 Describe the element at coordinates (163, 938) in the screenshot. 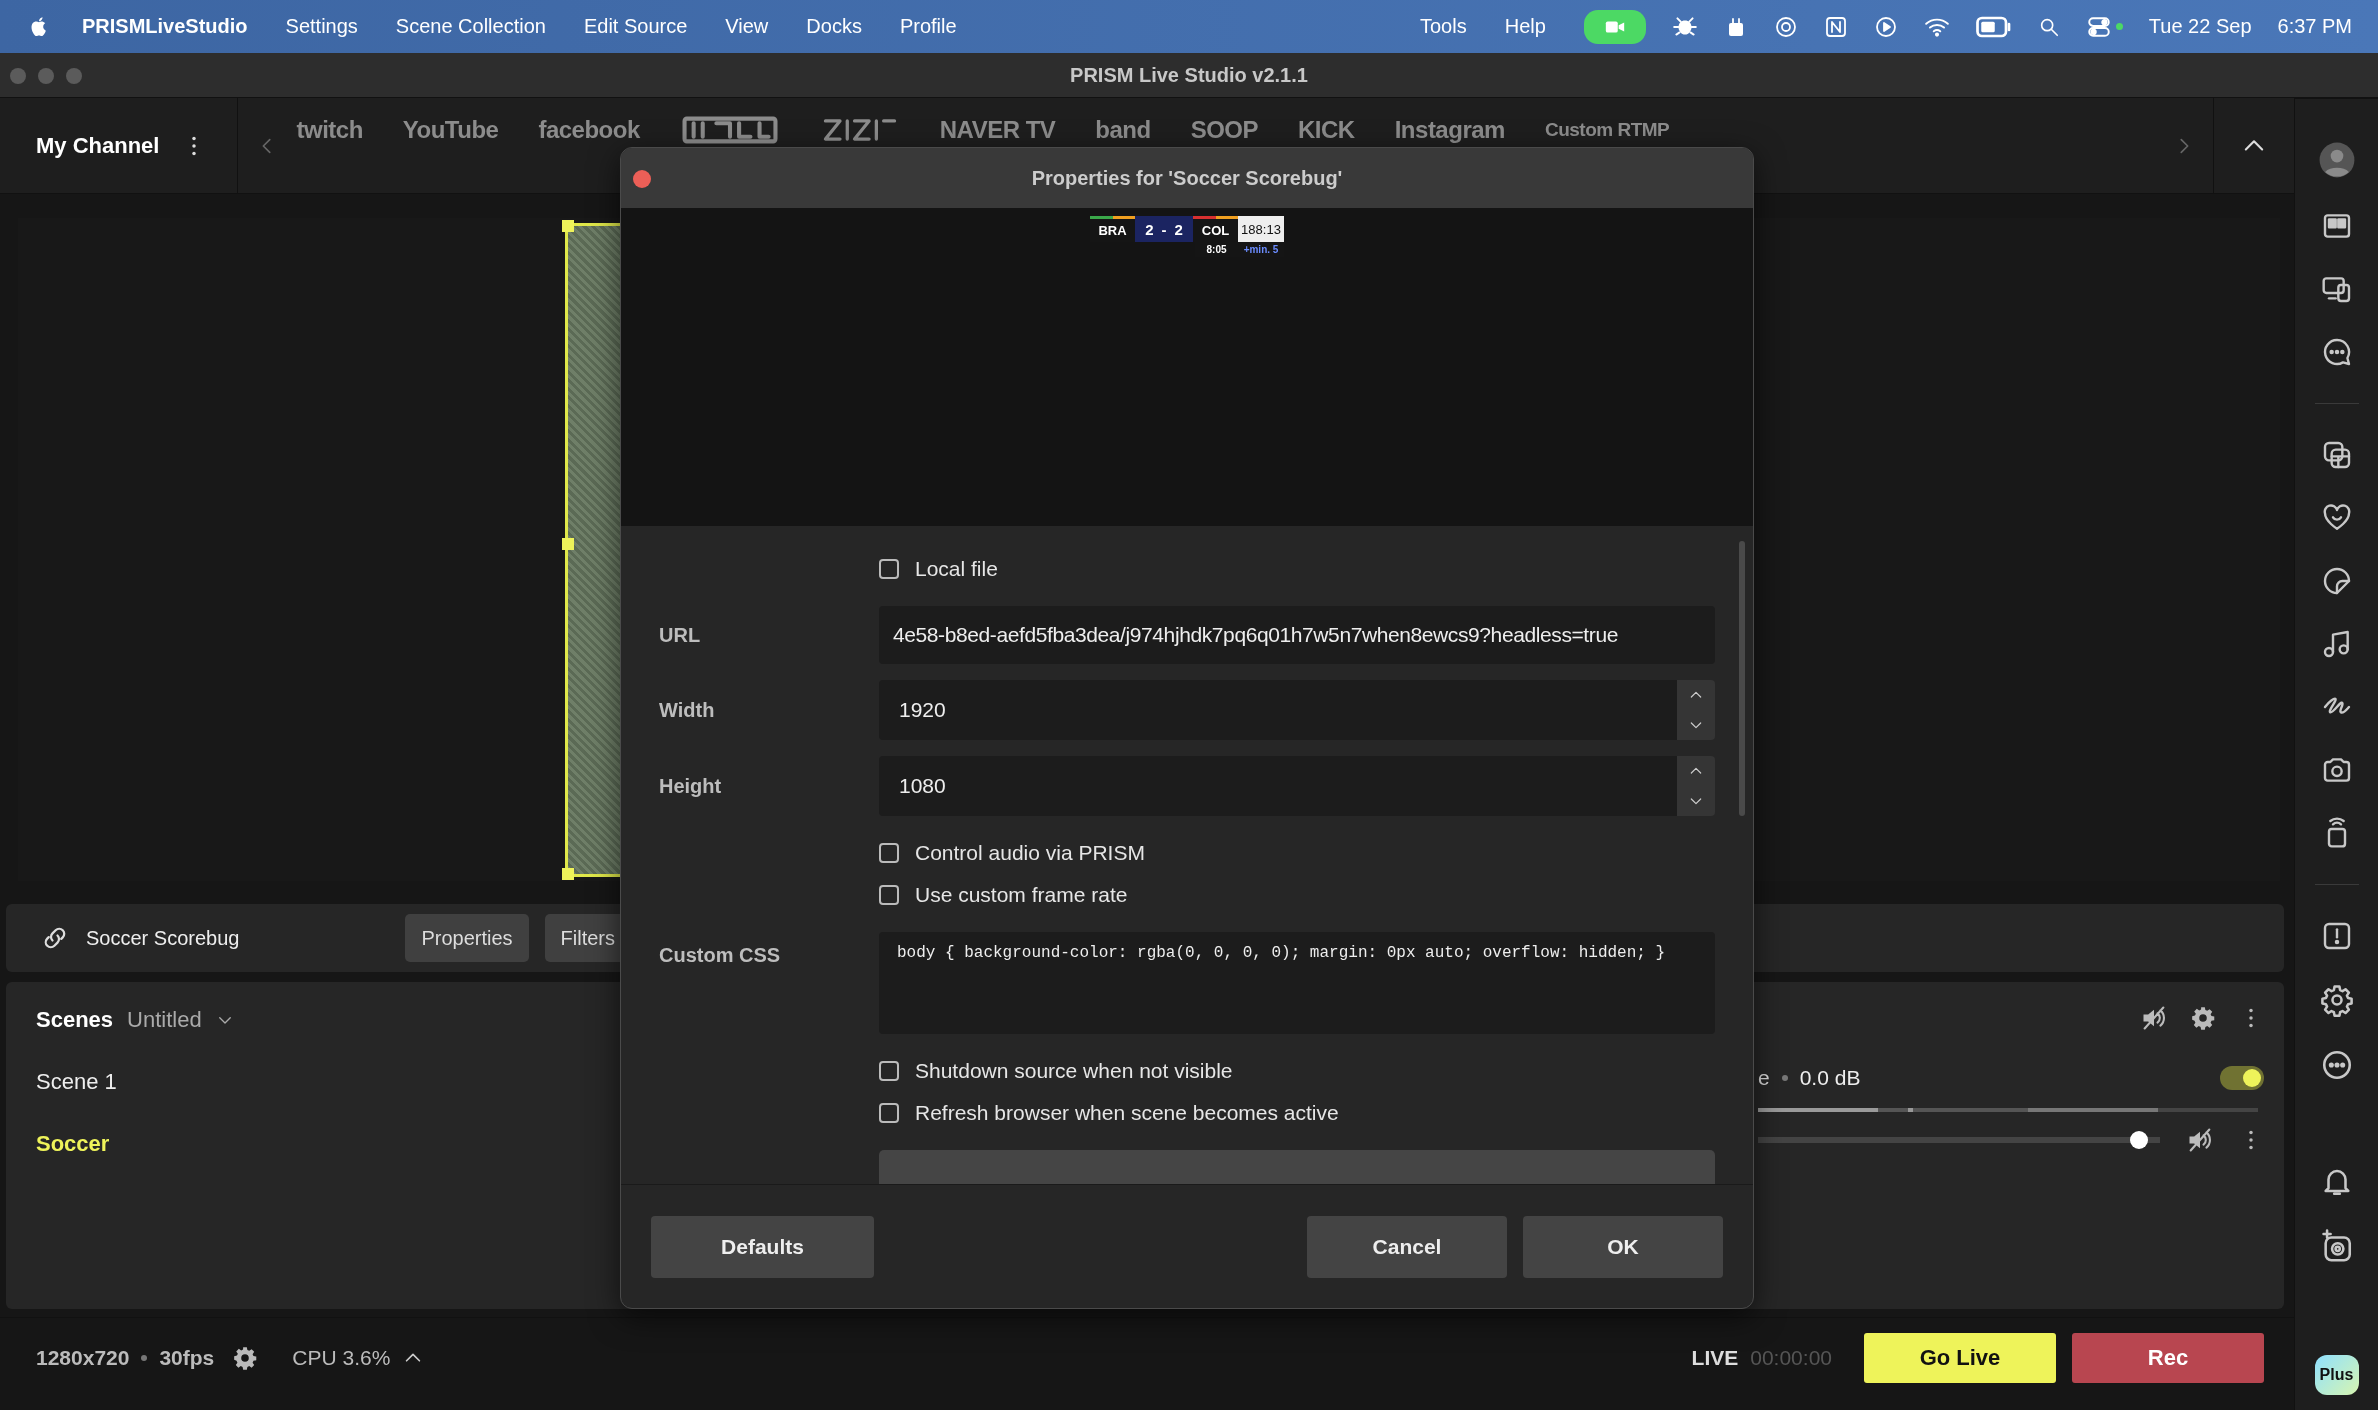

I see `source-name: Soccer Scorebug` at that location.